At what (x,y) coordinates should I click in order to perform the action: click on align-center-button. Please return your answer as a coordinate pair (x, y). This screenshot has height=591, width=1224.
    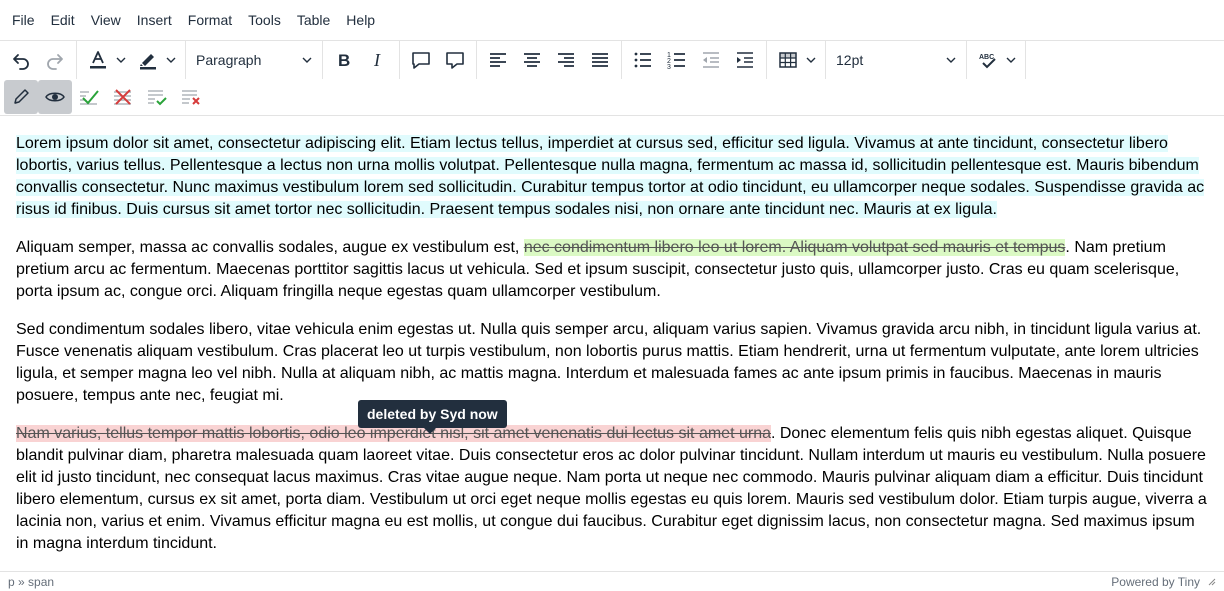
    Looking at the image, I should click on (532, 60).